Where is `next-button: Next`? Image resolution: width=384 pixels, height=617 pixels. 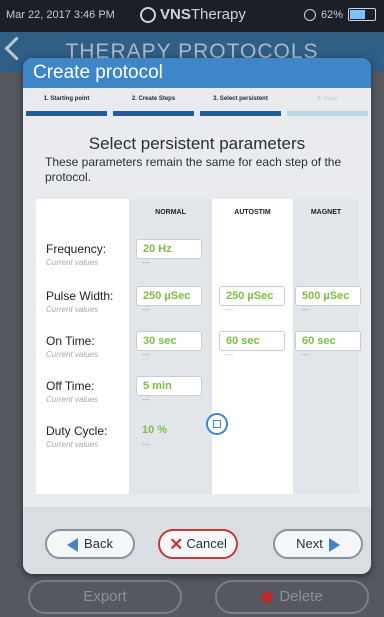 next-button: Next is located at coordinates (318, 544).